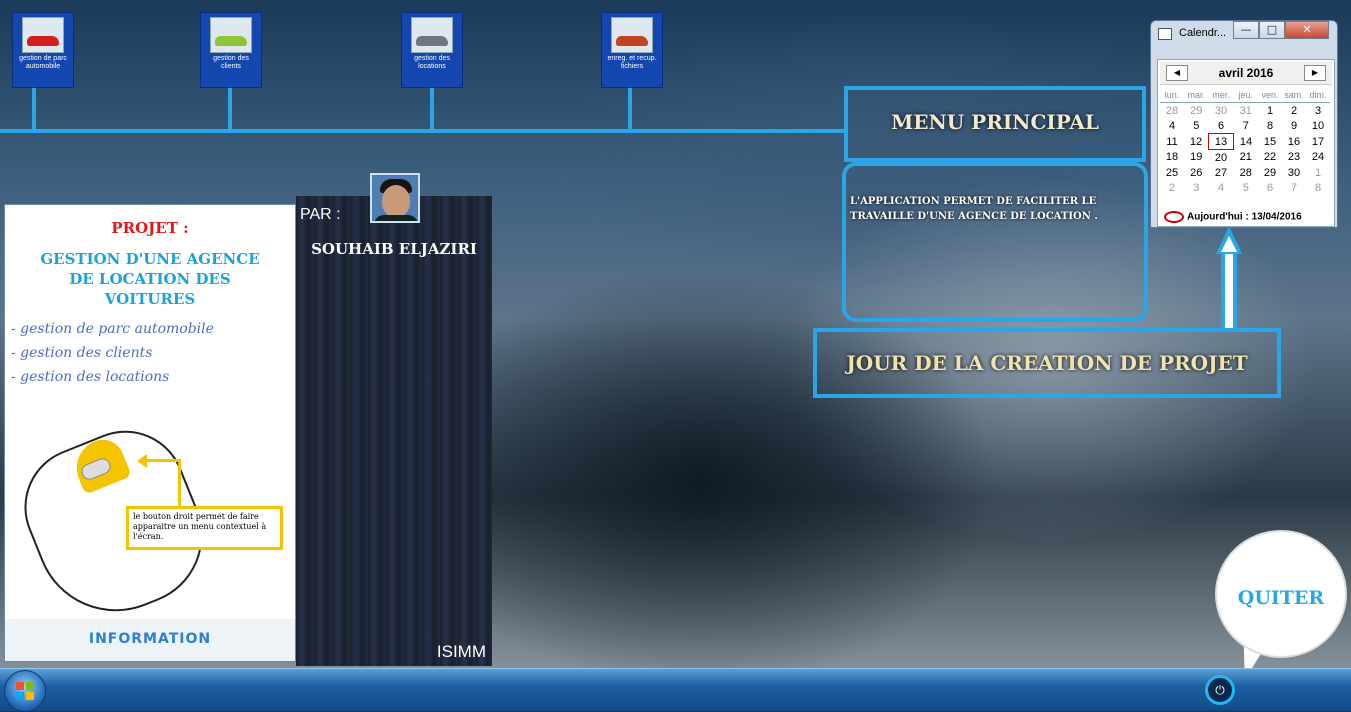 This screenshot has width=1351, height=712. Describe the element at coordinates (1172, 158) in the screenshot. I see `calendar-day: 18` at that location.